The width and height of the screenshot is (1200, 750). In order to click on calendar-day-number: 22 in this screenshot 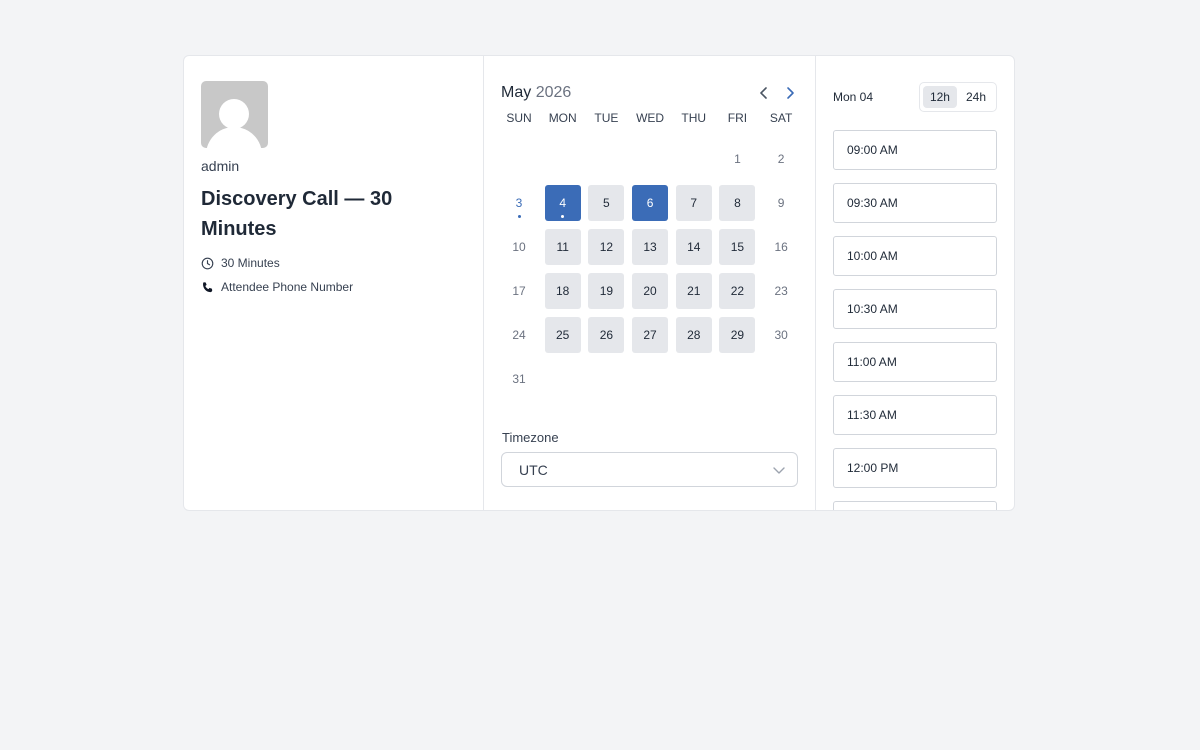, I will do `click(737, 291)`.